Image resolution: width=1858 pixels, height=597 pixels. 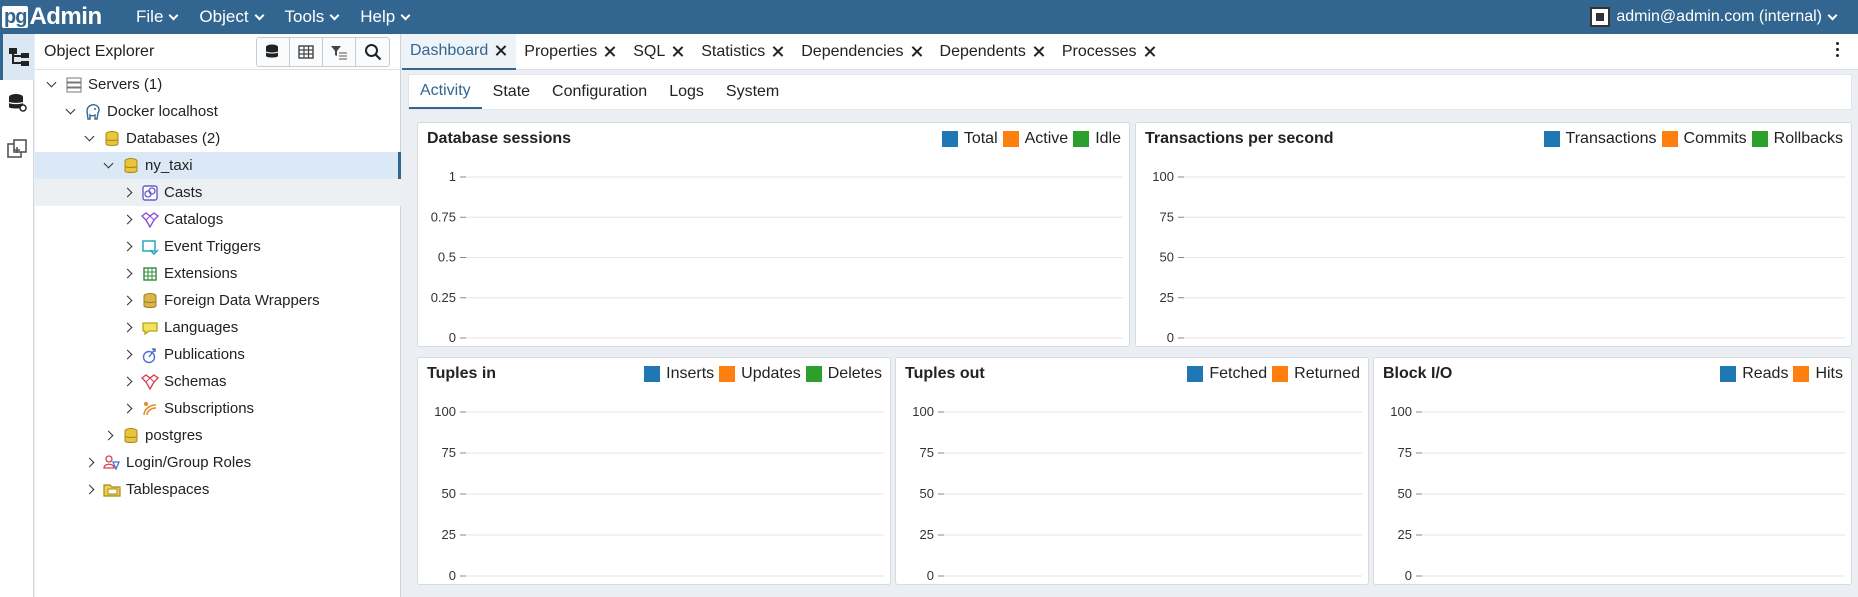 What do you see at coordinates (777, 257) in the screenshot?
I see `chart-plot-area: 1 0.75 0.5 0.25 0` at bounding box center [777, 257].